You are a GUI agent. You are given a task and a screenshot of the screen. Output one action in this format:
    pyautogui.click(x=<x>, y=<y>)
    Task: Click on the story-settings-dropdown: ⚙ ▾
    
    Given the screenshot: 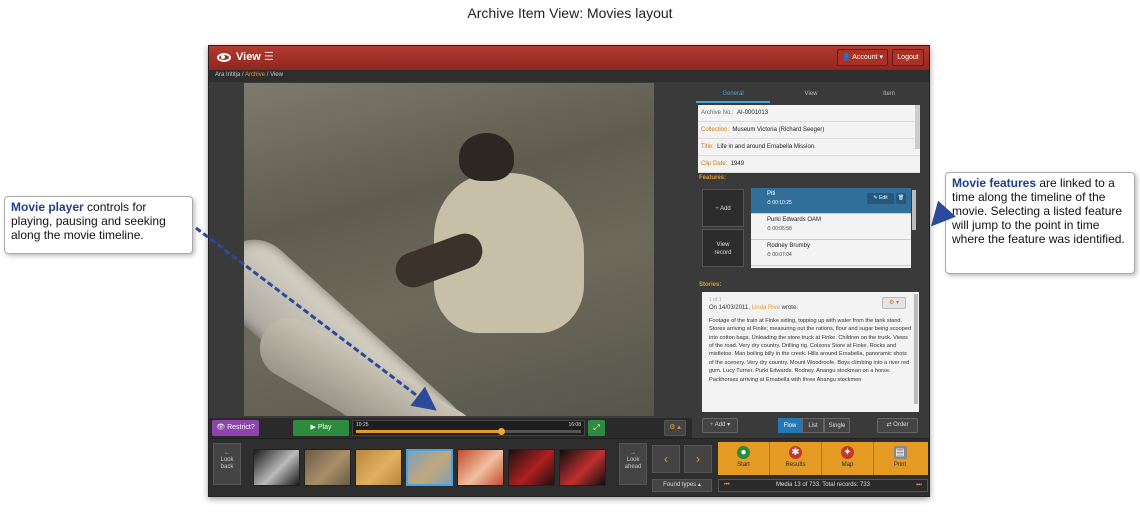 What is the action you would take?
    pyautogui.click(x=894, y=303)
    